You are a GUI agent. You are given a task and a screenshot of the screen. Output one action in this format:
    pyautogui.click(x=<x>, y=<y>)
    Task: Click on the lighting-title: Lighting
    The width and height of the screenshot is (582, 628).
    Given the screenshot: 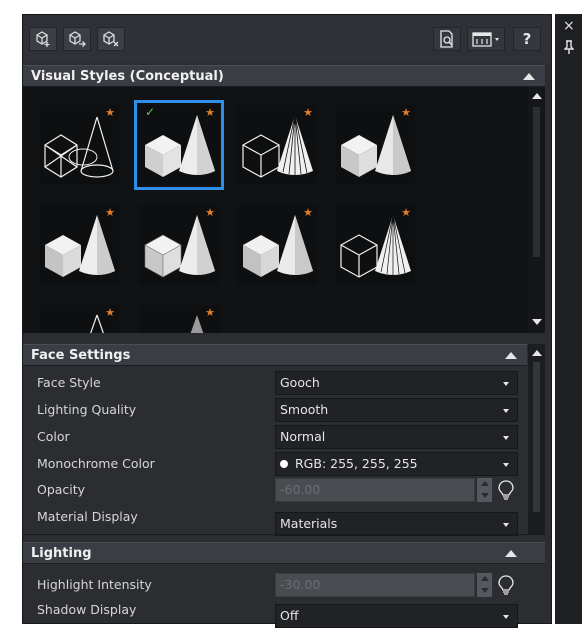 What is the action you would take?
    pyautogui.click(x=61, y=553)
    